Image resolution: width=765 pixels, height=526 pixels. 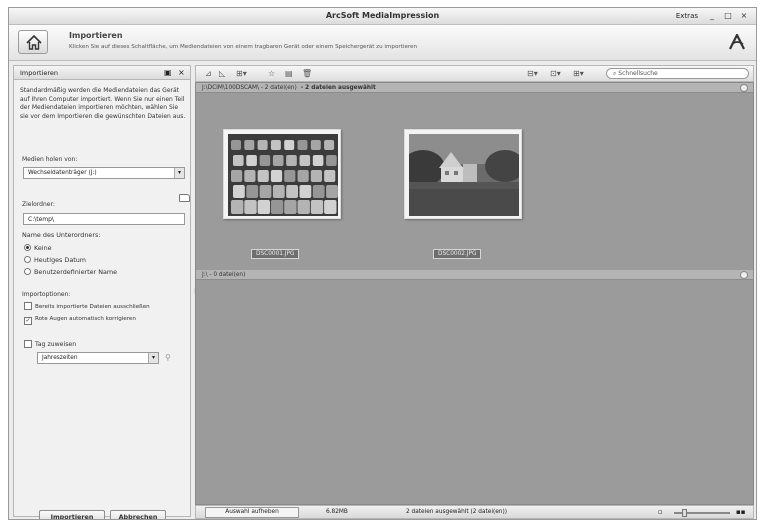 I want to click on file-name-label: DSC0001.JPG, so click(x=275, y=254).